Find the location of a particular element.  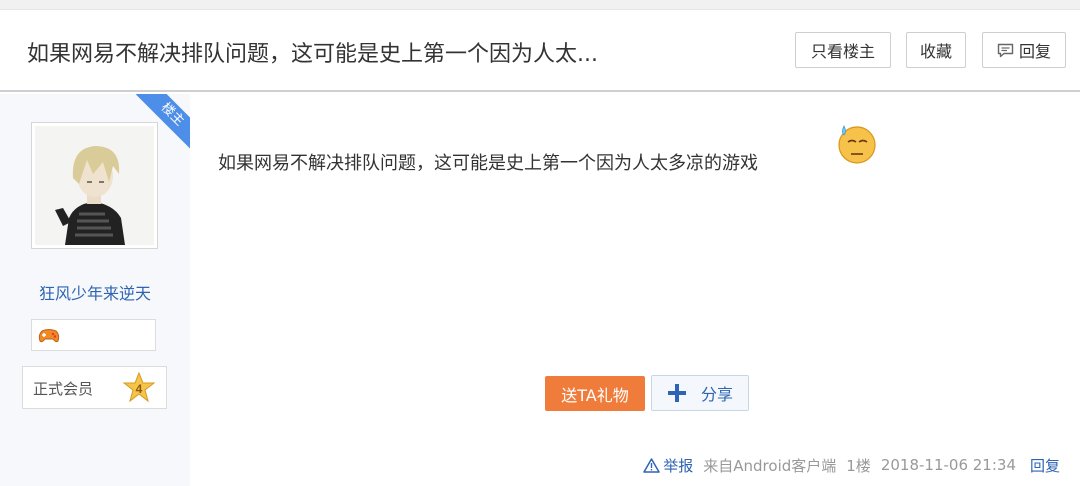

reply-button: 回复 is located at coordinates (1024, 50).